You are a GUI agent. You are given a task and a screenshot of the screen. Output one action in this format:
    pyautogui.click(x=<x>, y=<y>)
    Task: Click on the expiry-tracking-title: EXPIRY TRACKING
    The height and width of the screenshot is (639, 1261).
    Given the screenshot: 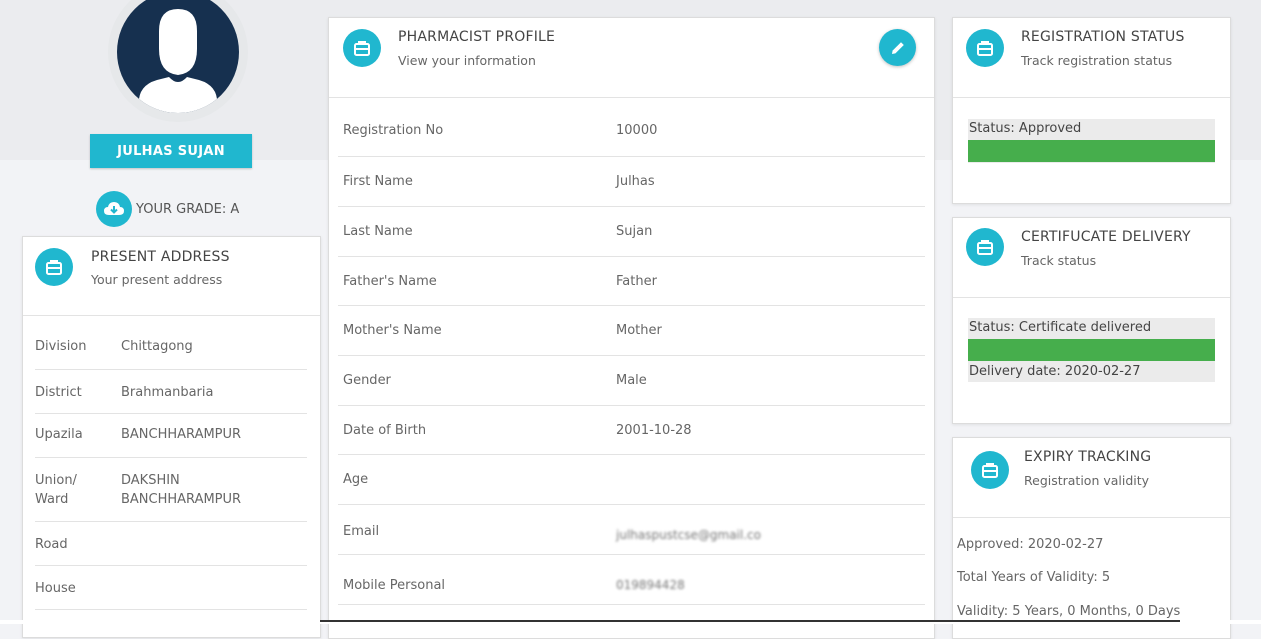 What is the action you would take?
    pyautogui.click(x=1088, y=457)
    